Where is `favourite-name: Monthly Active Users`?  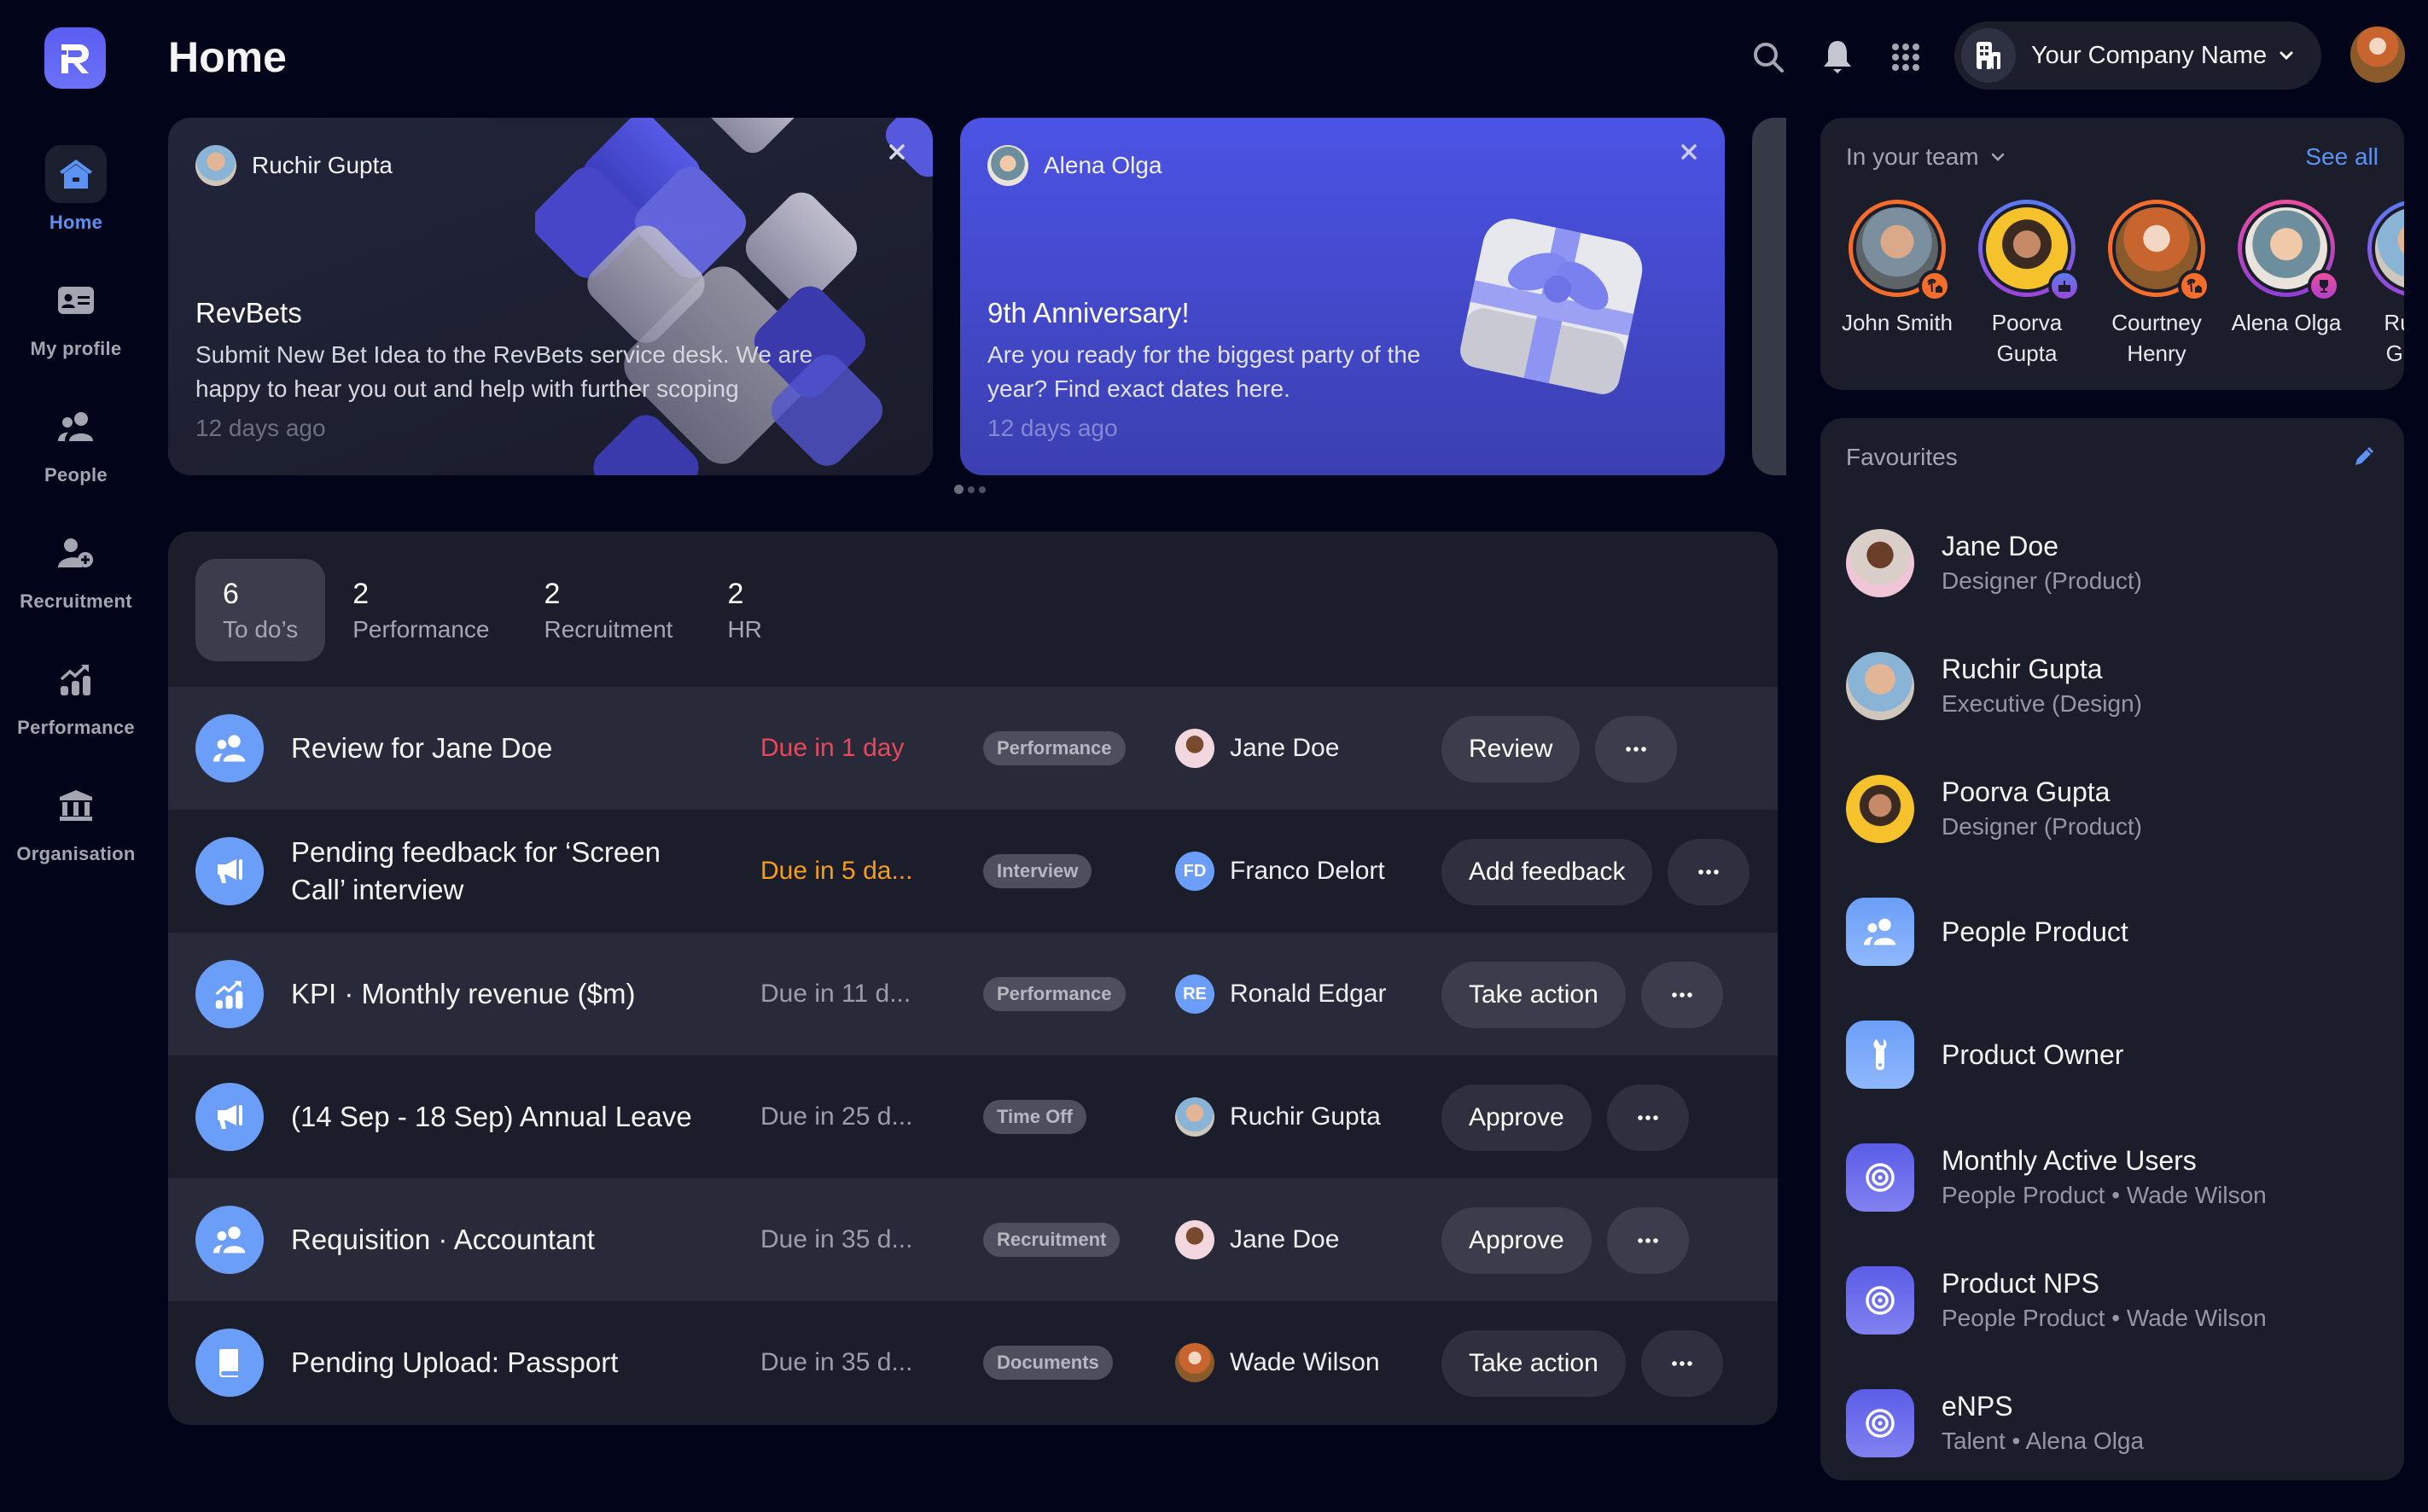
favourite-name: Monthly Active Users is located at coordinates (2069, 1160).